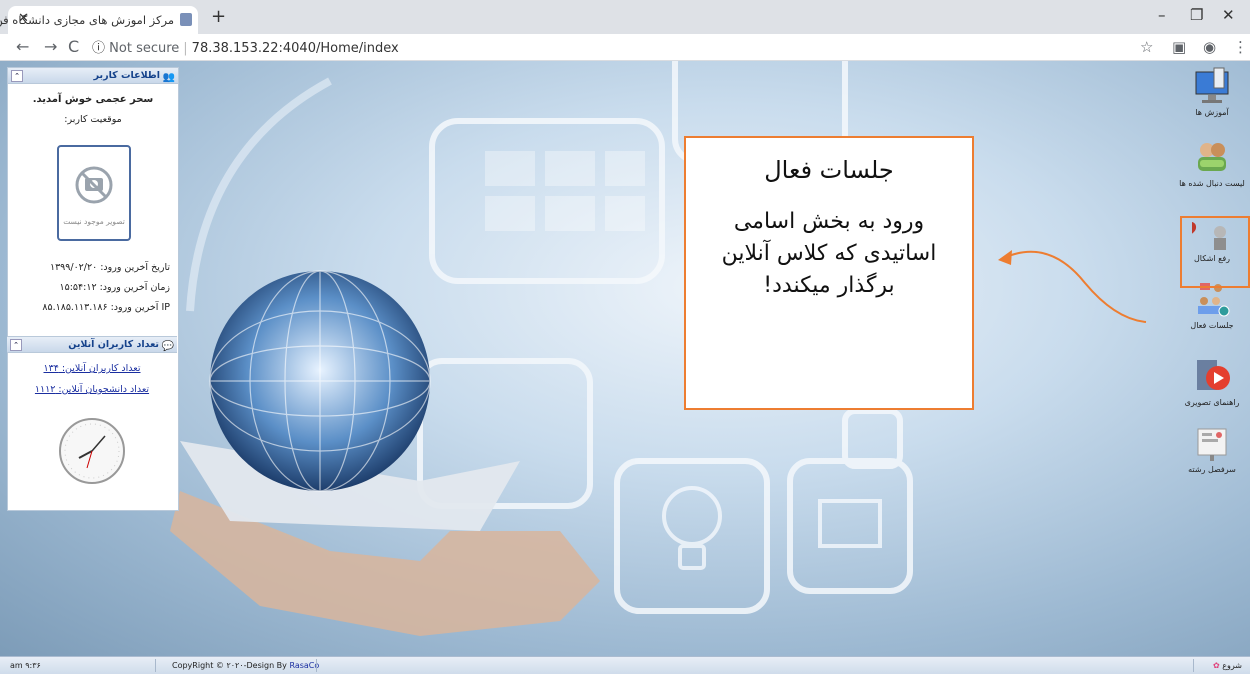 This screenshot has width=1250, height=674. Describe the element at coordinates (168, 77) in the screenshot. I see `user-group-icon: 👥` at that location.